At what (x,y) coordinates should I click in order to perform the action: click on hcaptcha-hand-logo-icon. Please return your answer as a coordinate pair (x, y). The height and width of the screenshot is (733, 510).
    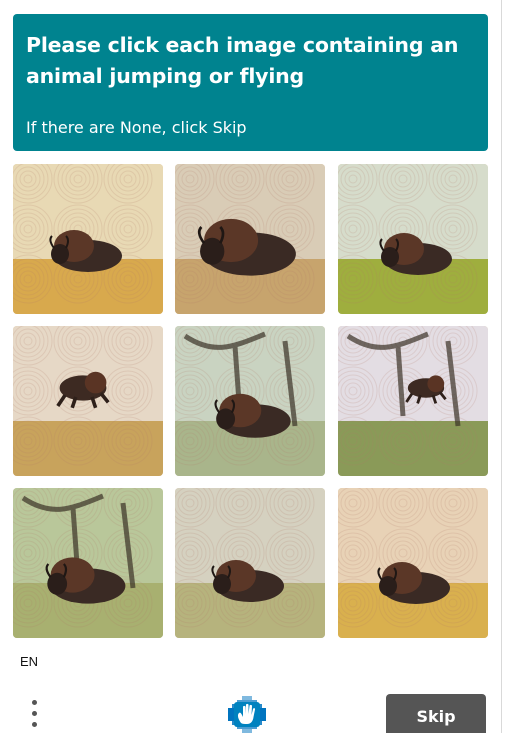
    Looking at the image, I should click on (247, 714).